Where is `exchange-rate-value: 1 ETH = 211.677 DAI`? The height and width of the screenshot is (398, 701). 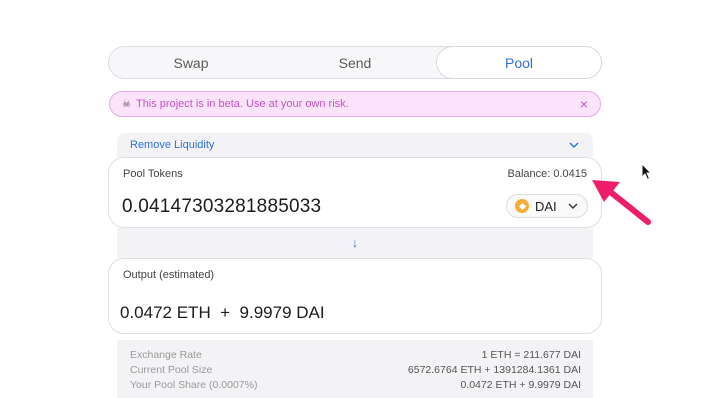 exchange-rate-value: 1 ETH = 211.677 DAI is located at coordinates (531, 355).